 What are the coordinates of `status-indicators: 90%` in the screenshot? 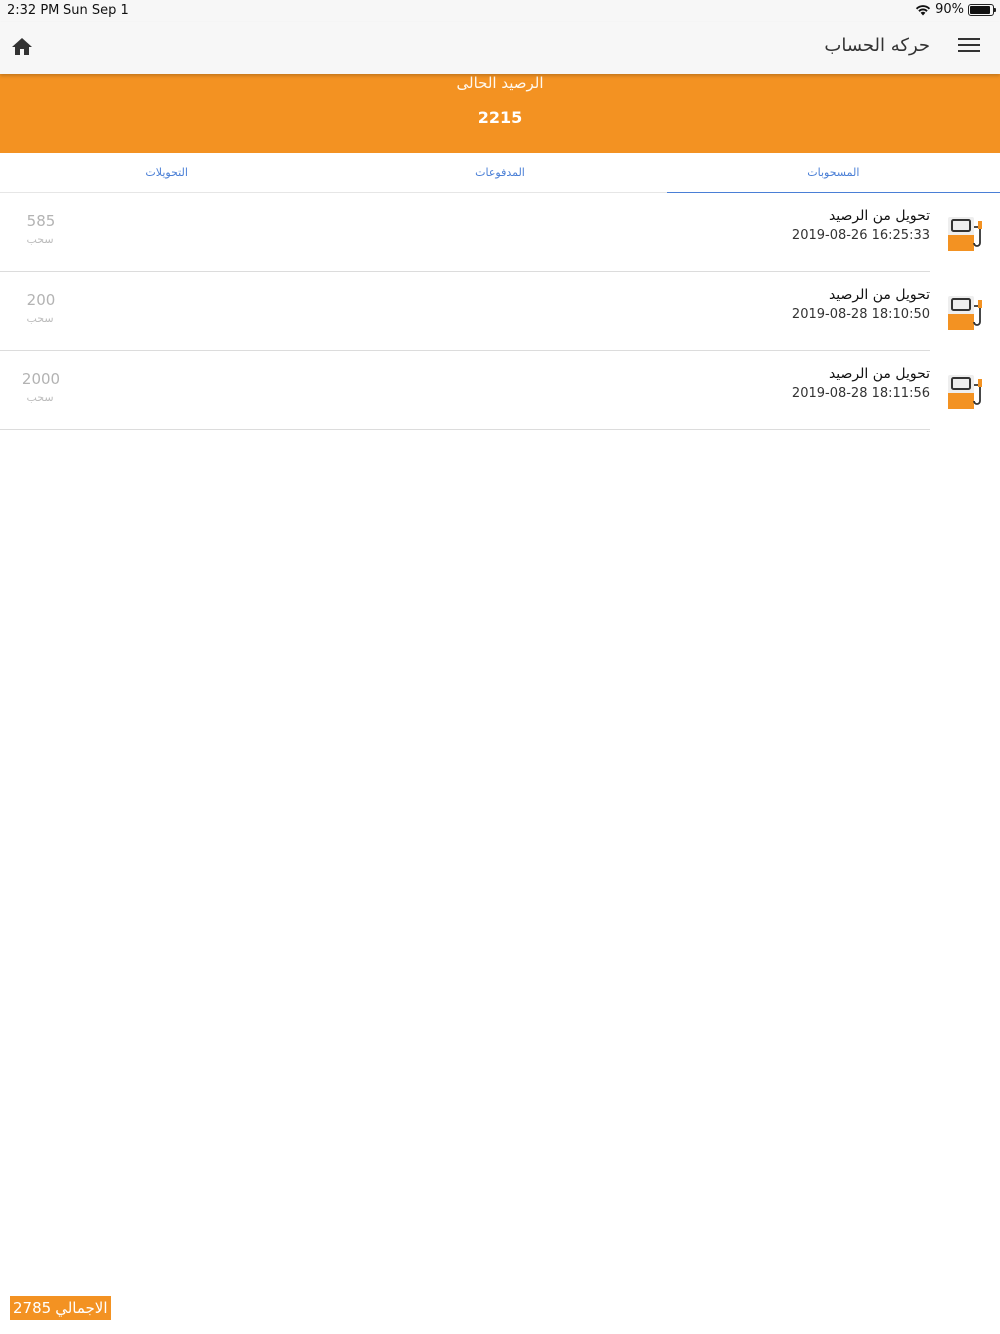 It's located at (955, 9).